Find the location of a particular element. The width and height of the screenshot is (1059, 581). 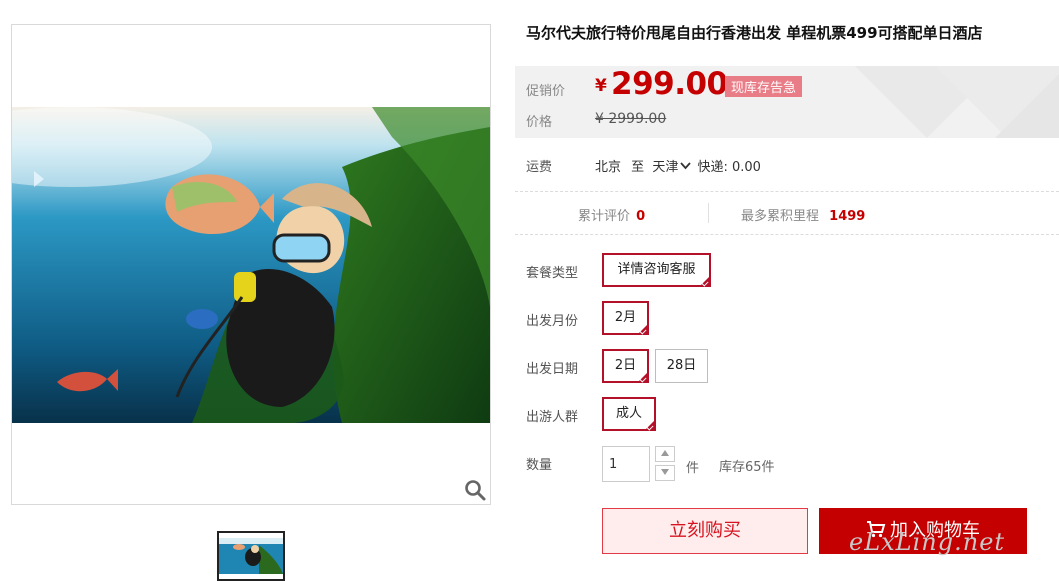

magnifier-icon is located at coordinates (475, 490).